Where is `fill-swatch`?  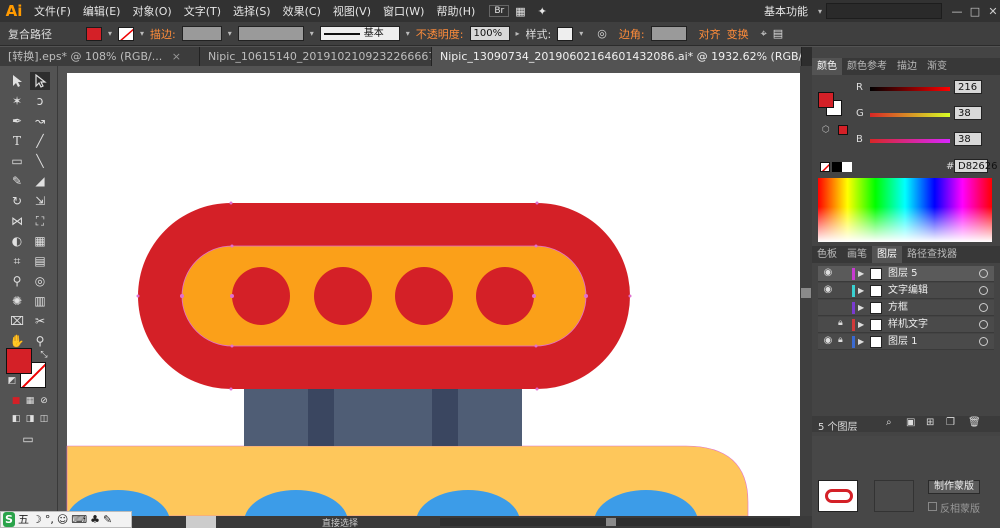 fill-swatch is located at coordinates (94, 33).